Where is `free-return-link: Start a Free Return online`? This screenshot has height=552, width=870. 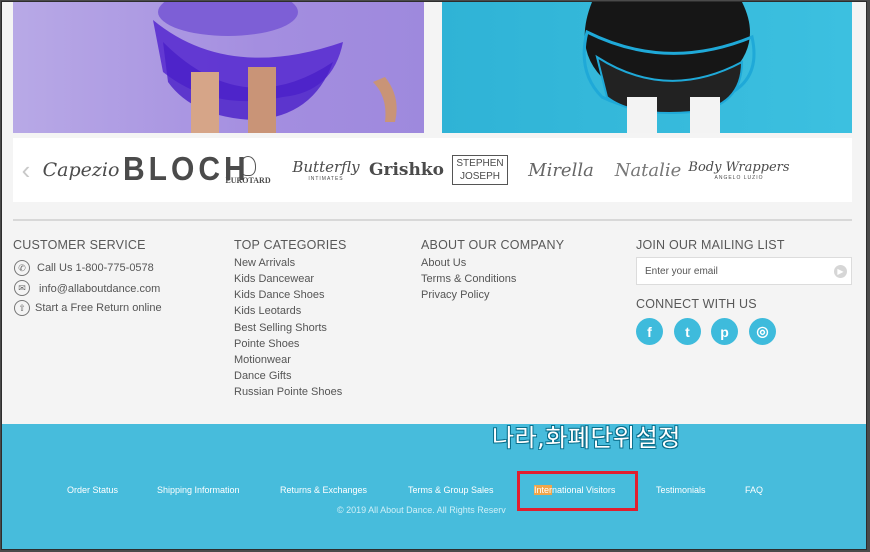 free-return-link: Start a Free Return online is located at coordinates (98, 308).